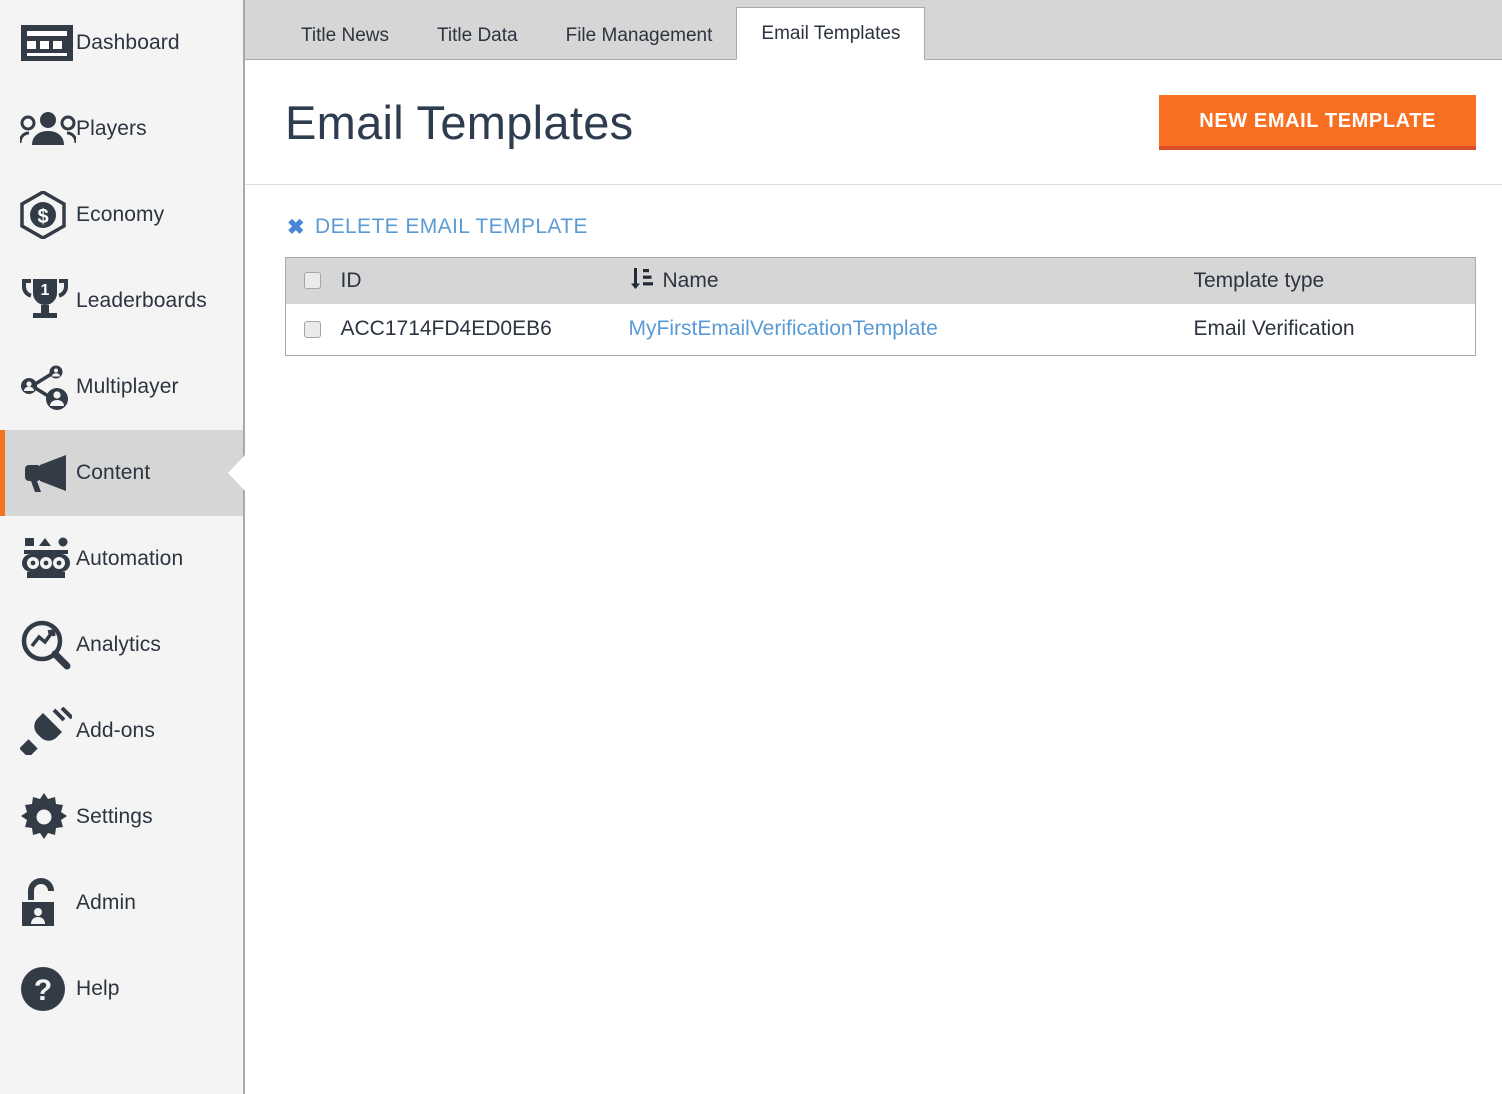 This screenshot has width=1502, height=1094. Describe the element at coordinates (118, 644) in the screenshot. I see `sidebar-item-label: Analytics` at that location.